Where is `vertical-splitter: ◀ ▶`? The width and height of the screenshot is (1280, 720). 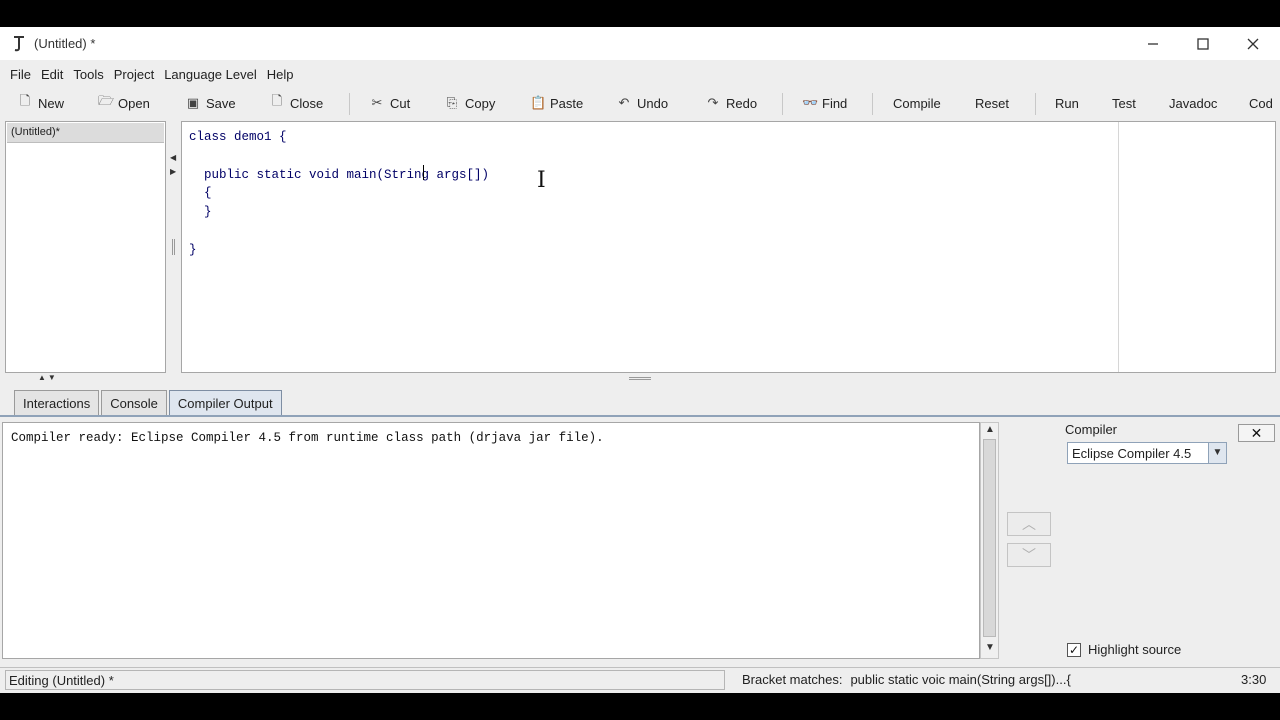 vertical-splitter: ◀ ▶ is located at coordinates (173, 247).